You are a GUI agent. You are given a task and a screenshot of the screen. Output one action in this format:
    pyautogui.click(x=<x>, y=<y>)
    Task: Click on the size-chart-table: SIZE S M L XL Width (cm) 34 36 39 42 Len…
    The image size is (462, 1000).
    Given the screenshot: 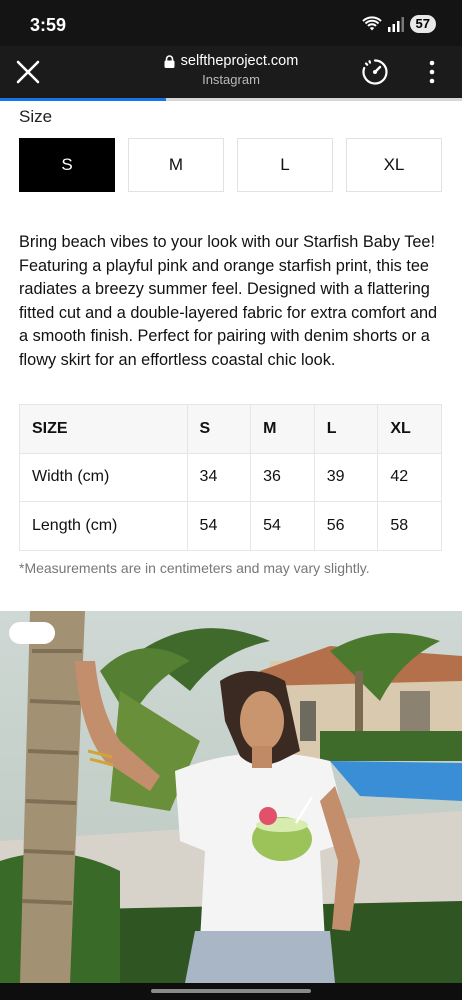 What is the action you would take?
    pyautogui.click(x=230, y=477)
    